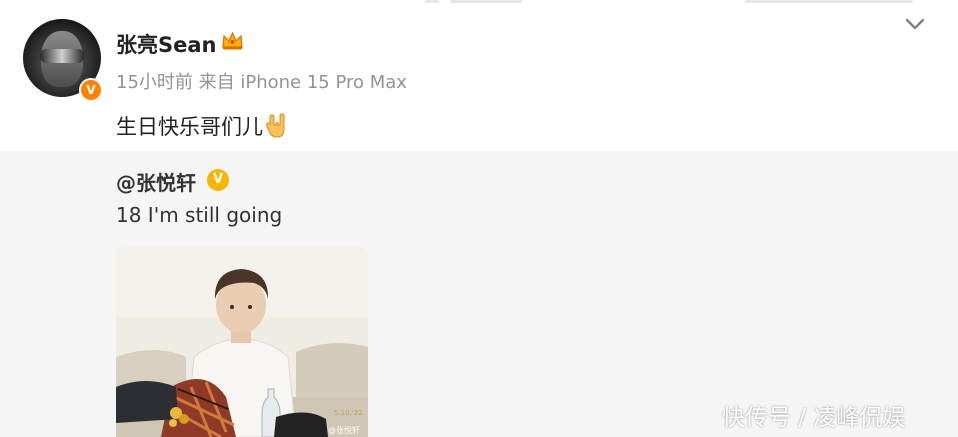 This screenshot has width=958, height=437. What do you see at coordinates (275, 125) in the screenshot?
I see `rock-hand-icon` at bounding box center [275, 125].